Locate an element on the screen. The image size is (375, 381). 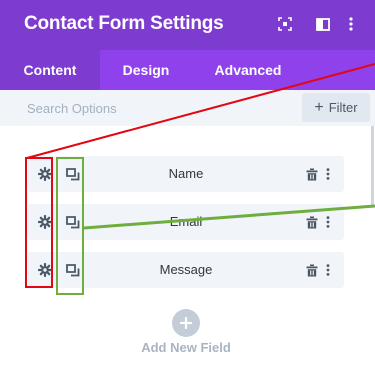
tab-content: Content is located at coordinates (50, 70).